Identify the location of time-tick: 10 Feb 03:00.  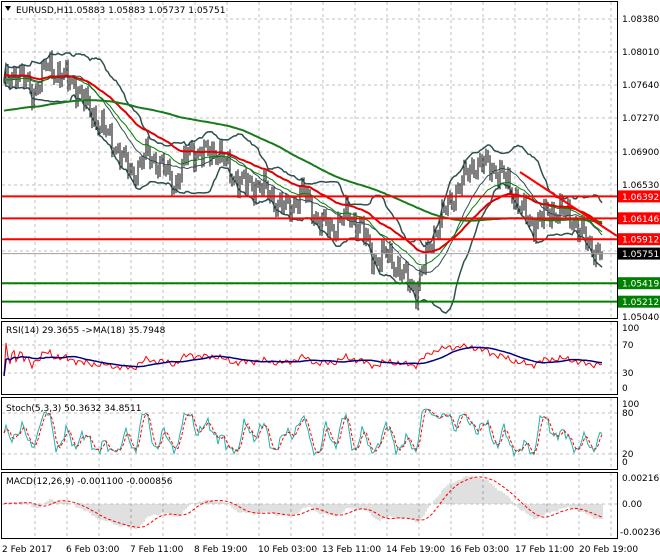
(287, 550).